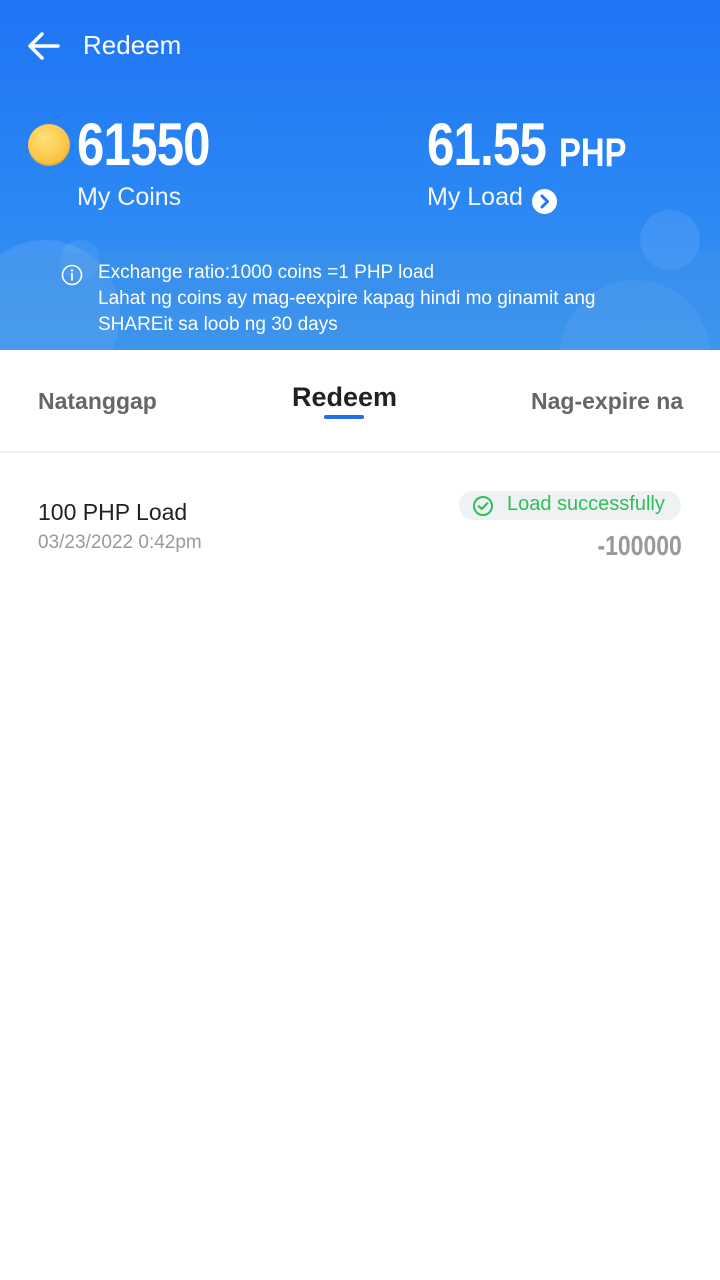 The width and height of the screenshot is (720, 1280). I want to click on active-tab-indicator, so click(344, 417).